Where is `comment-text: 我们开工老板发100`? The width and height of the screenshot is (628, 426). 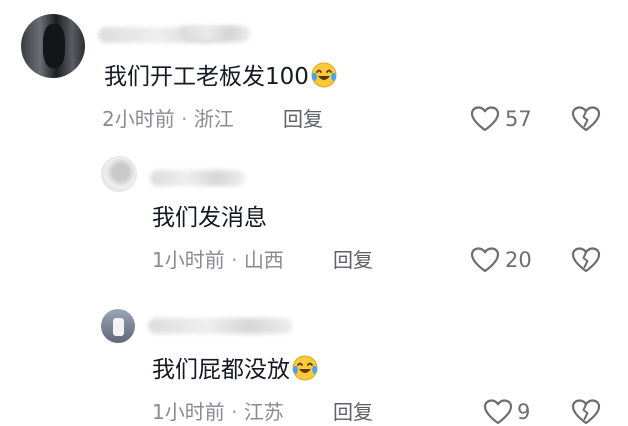
comment-text: 我们开工老板发100 is located at coordinates (221, 76).